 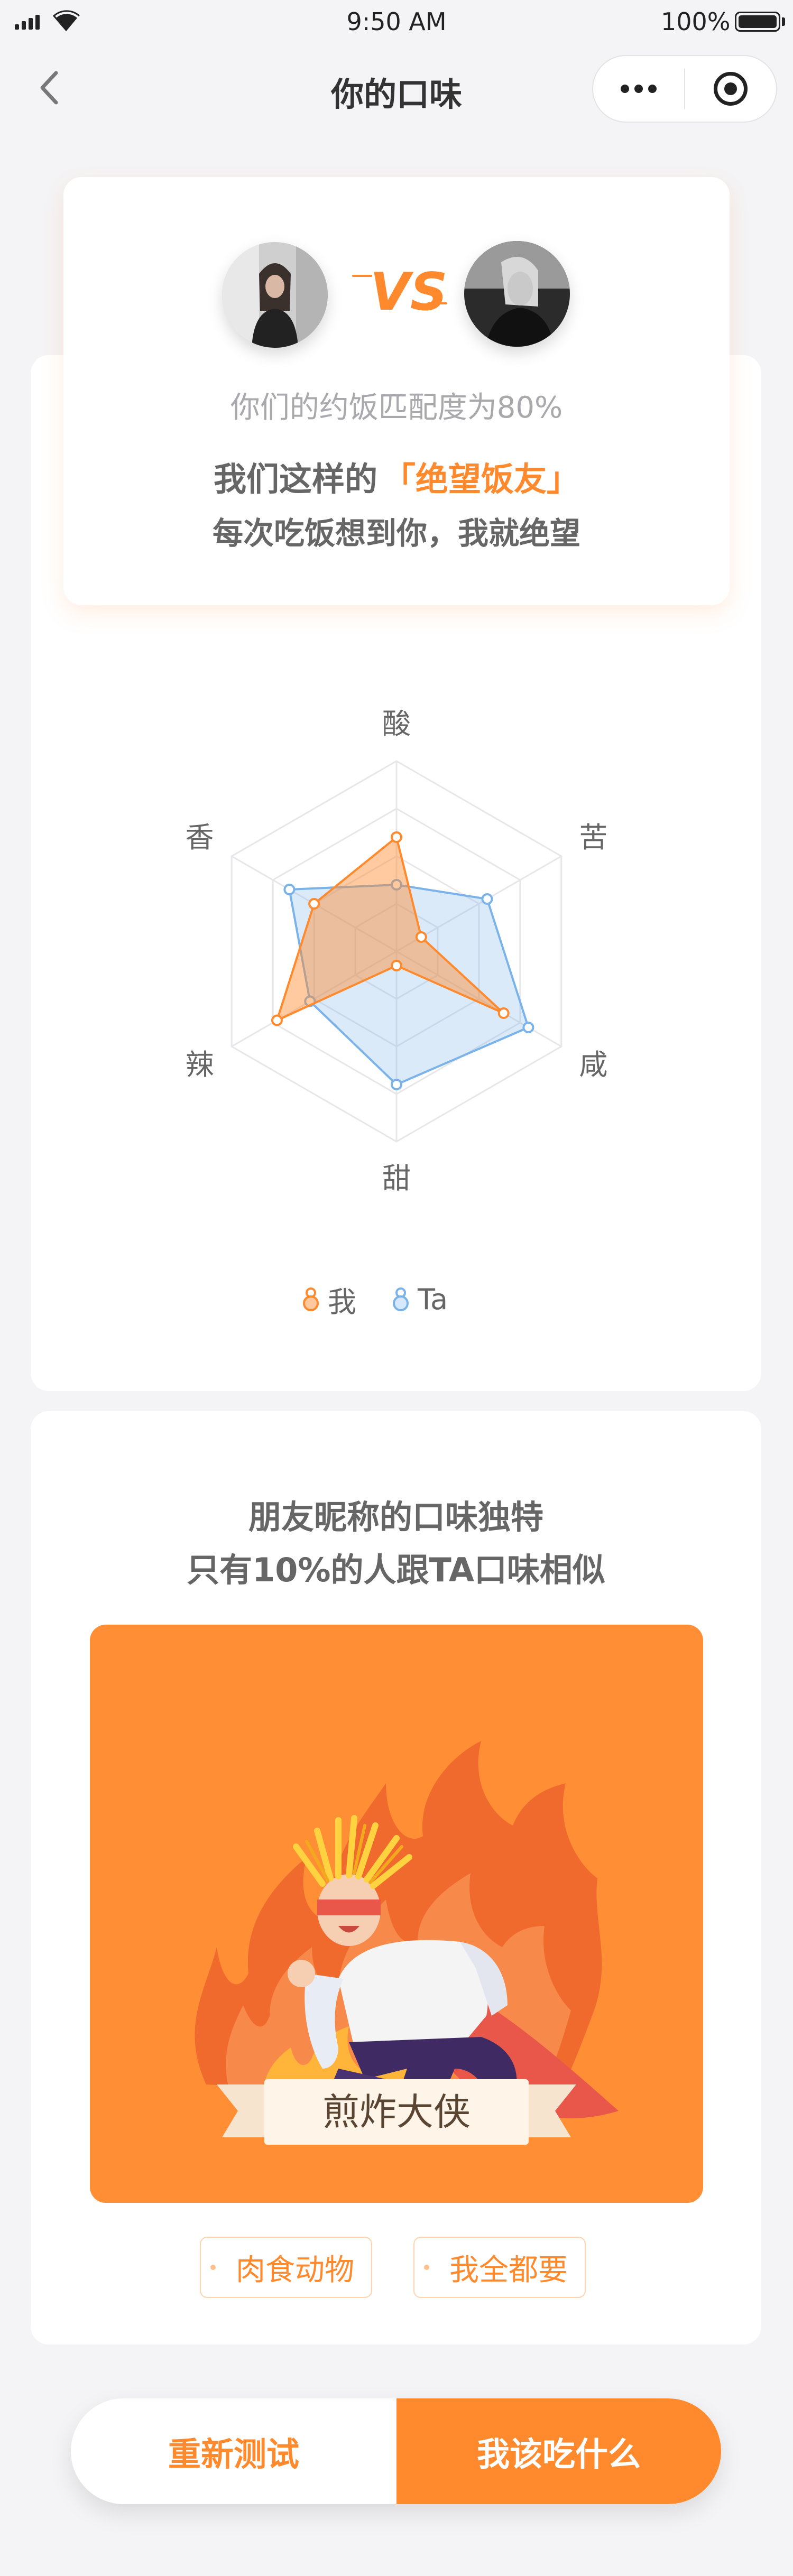 What do you see at coordinates (401, 1299) in the screenshot?
I see `legend-ta-icon` at bounding box center [401, 1299].